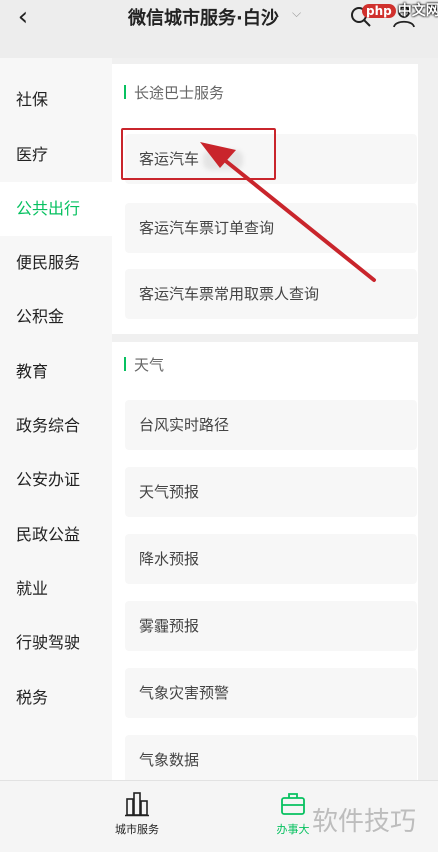 Image resolution: width=438 pixels, height=852 pixels. I want to click on card-haze-forecast: 雾霾预报, so click(271, 626).